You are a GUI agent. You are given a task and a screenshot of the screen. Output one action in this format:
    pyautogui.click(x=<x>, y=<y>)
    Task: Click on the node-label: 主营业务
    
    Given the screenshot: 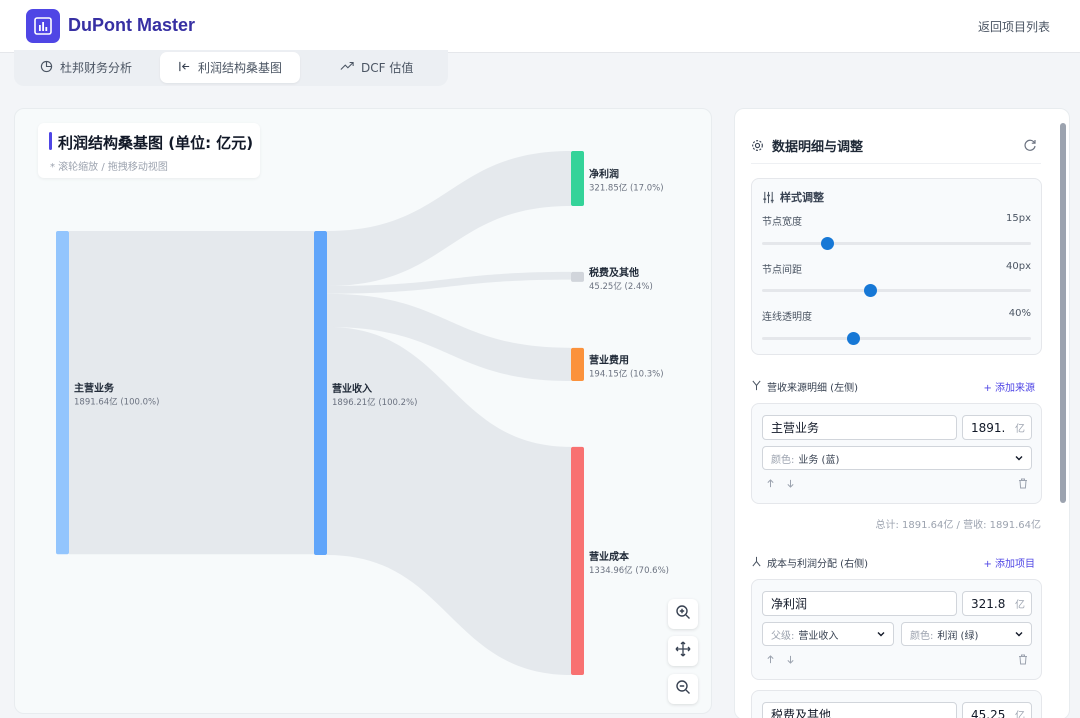 What is the action you would take?
    pyautogui.click(x=94, y=388)
    